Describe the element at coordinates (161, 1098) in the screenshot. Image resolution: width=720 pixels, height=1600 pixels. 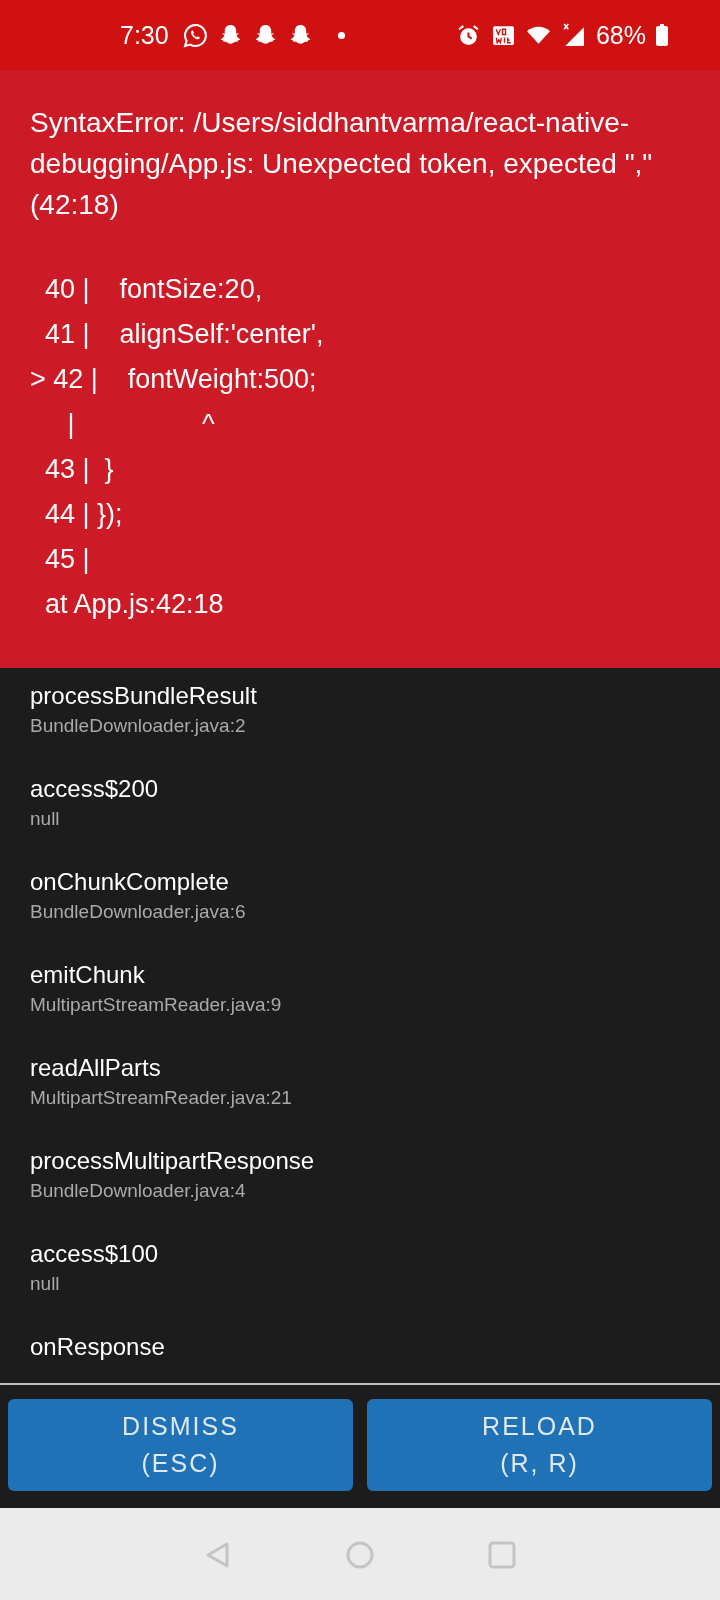
I see `stack-location: MultipartStreamReader.java:21` at that location.